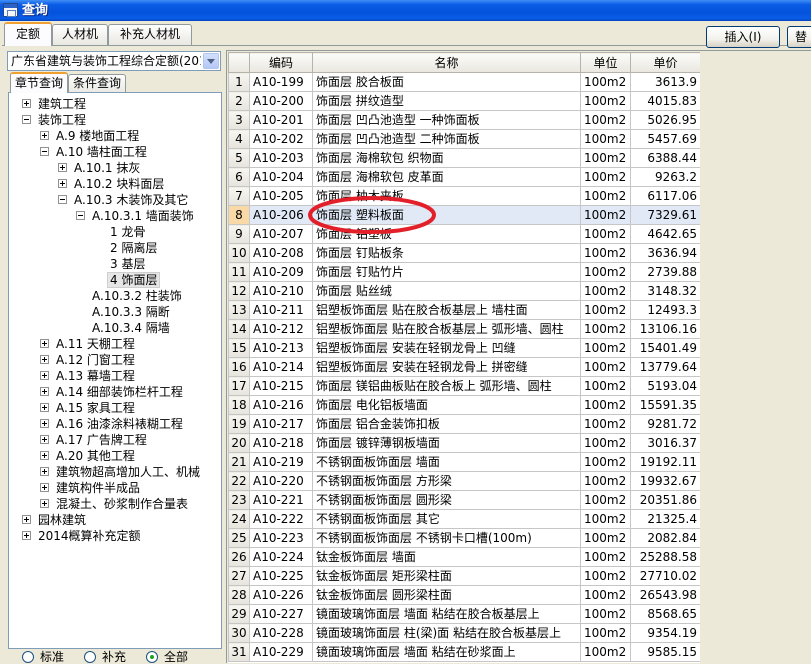 The height and width of the screenshot is (664, 811). I want to click on table-row: 27 A10-225 钛金板饰面层 矩形梁柱面 100m2 27710.02, so click(464, 576).